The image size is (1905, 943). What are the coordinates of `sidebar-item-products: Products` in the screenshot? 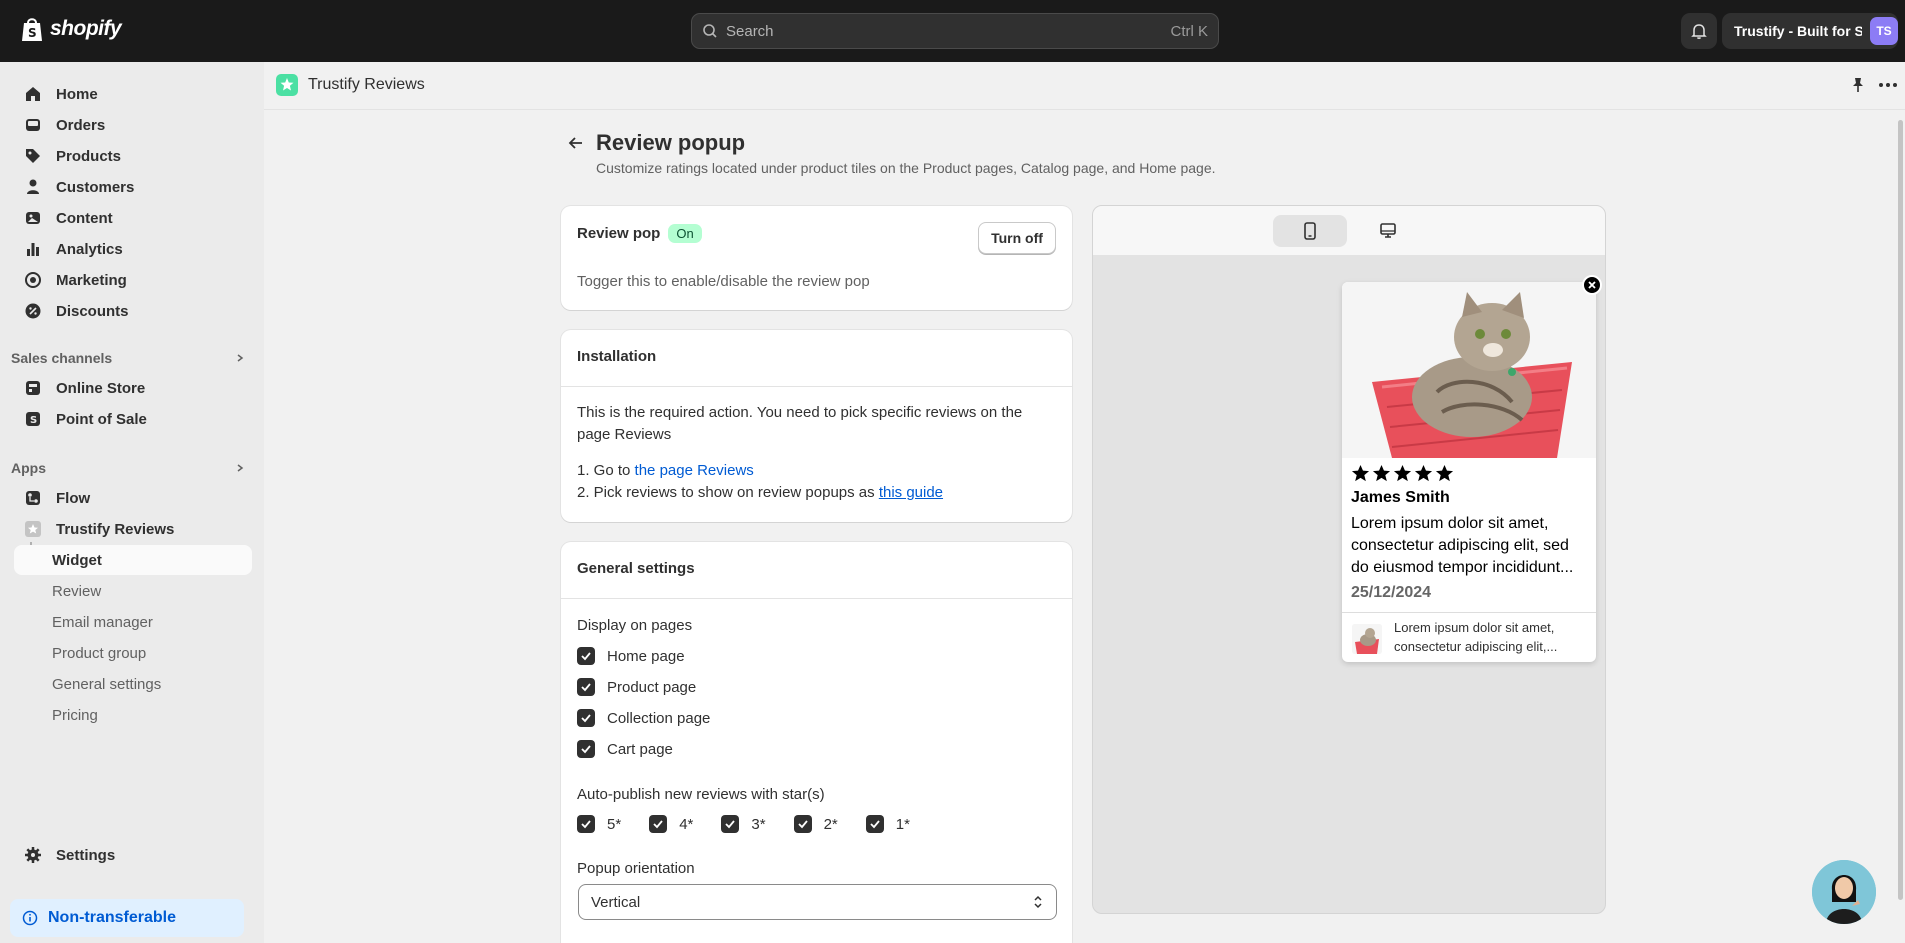 It's located at (133, 156).